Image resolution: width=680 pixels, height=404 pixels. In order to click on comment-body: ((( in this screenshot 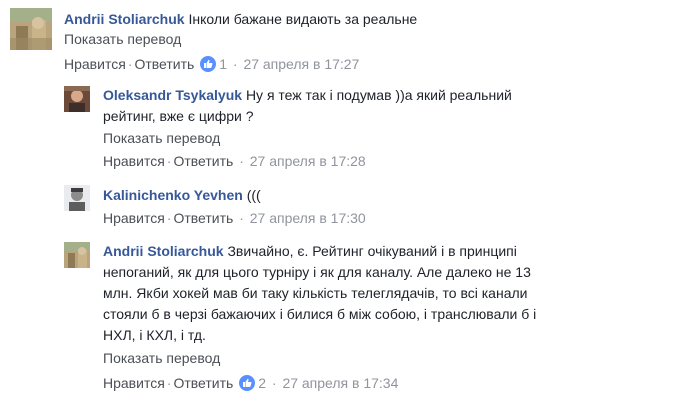, I will do `click(253, 195)`.